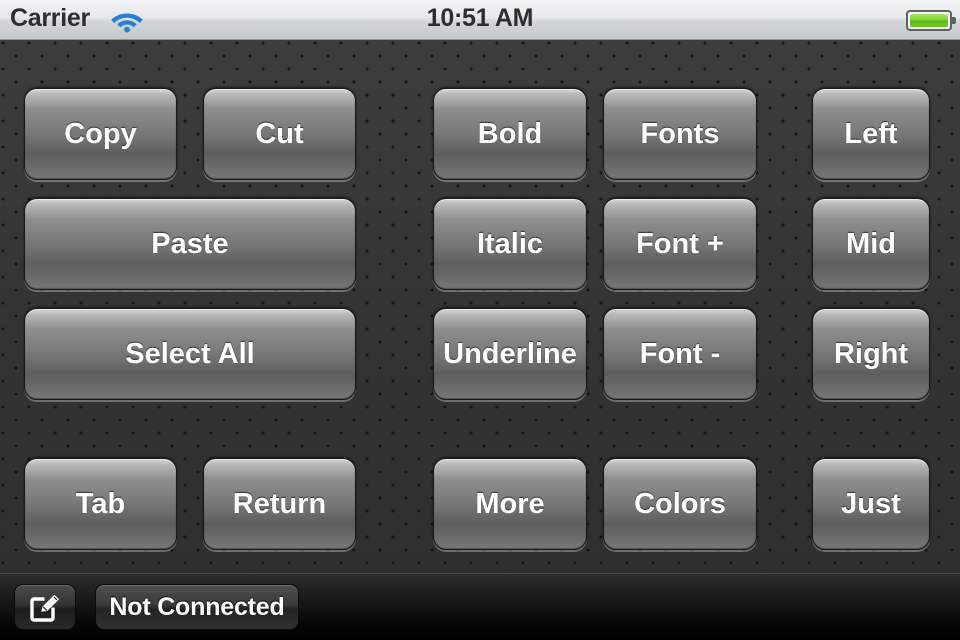 This screenshot has height=640, width=960. I want to click on cut-button: Cut, so click(279, 134).